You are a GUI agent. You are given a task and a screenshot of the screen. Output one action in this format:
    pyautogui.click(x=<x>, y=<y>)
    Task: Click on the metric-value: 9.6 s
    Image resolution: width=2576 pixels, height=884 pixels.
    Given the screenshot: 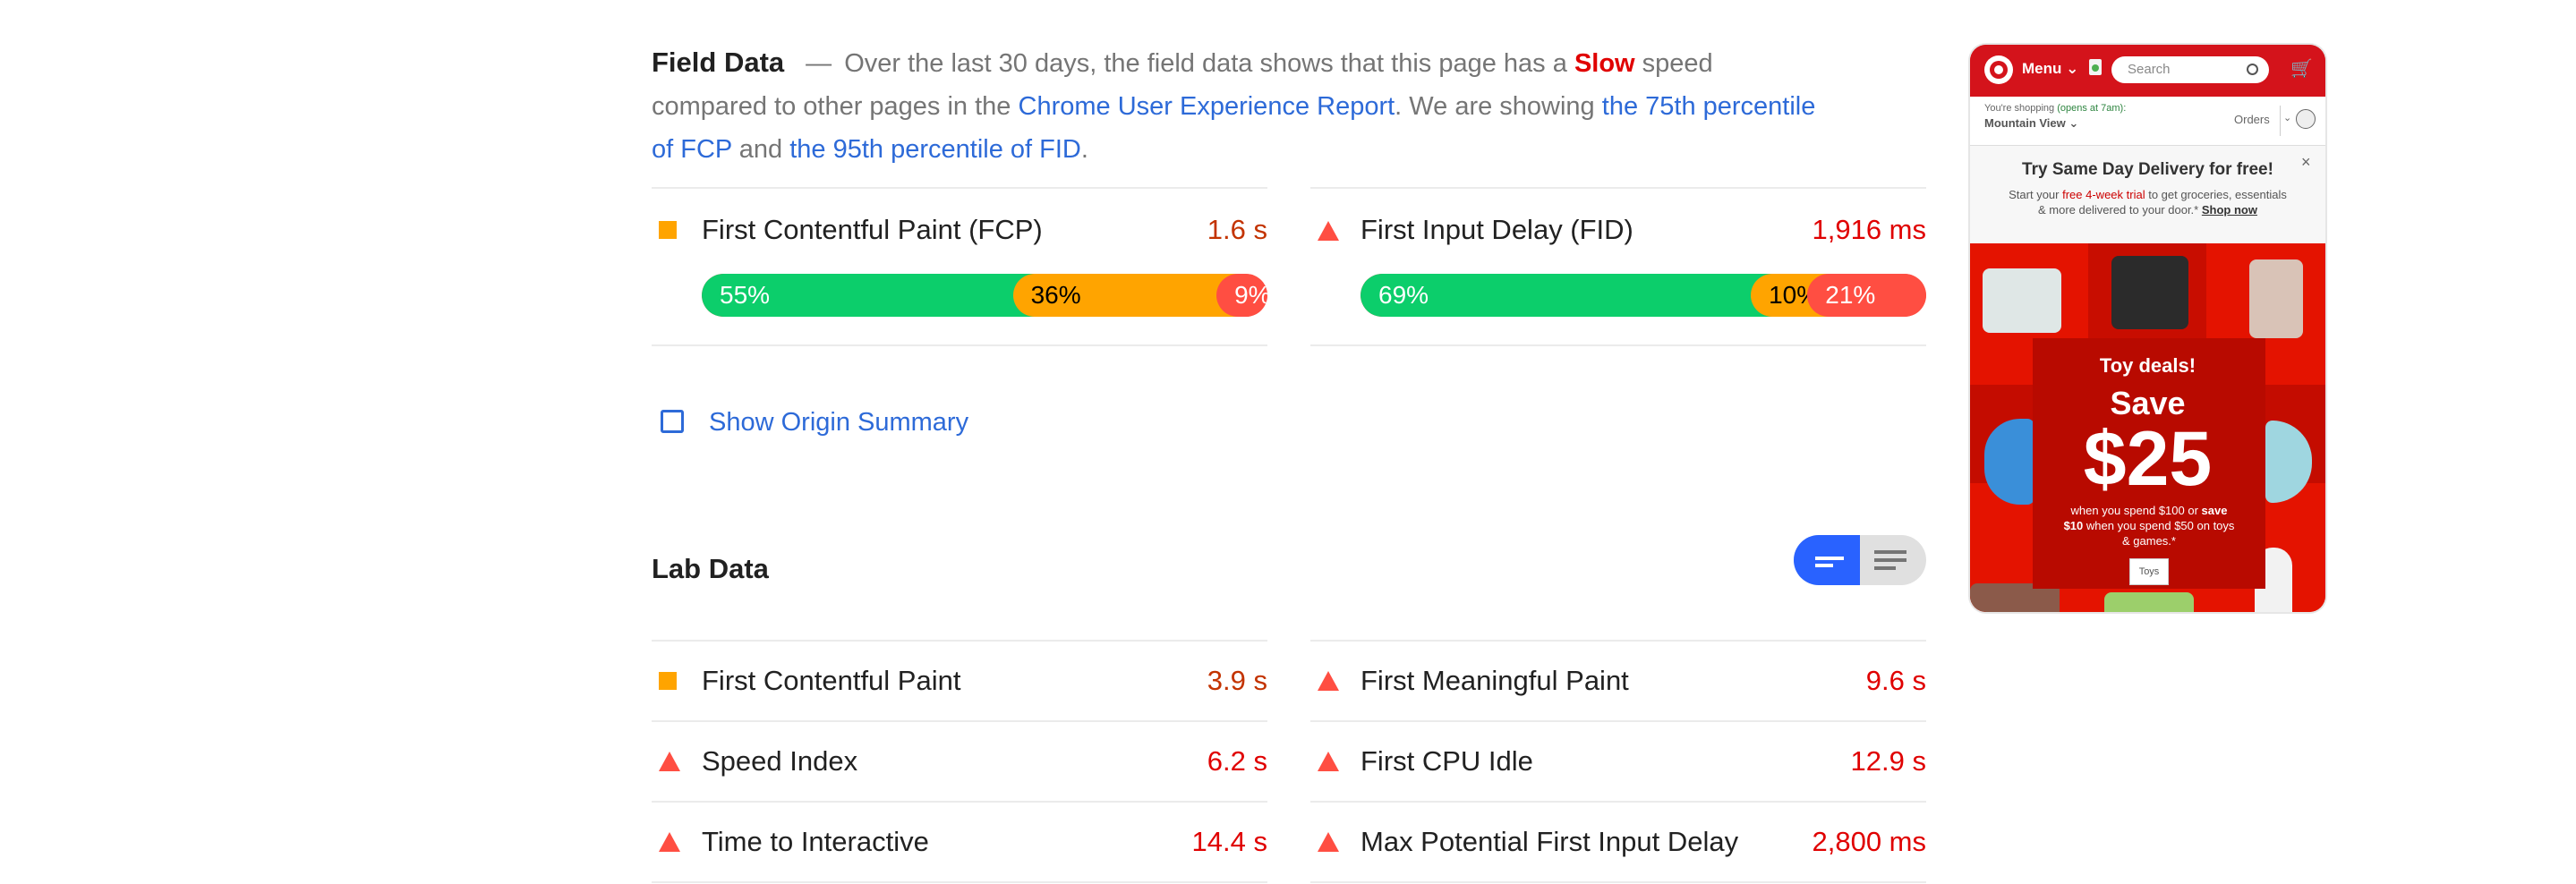 What is the action you would take?
    pyautogui.click(x=1895, y=681)
    